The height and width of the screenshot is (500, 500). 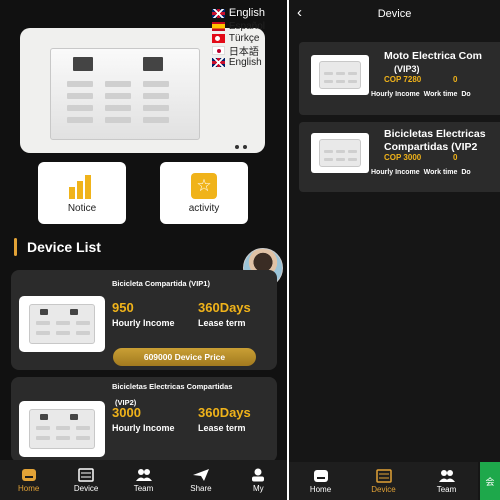 What do you see at coordinates (200, 474) in the screenshot?
I see `share-icon` at bounding box center [200, 474].